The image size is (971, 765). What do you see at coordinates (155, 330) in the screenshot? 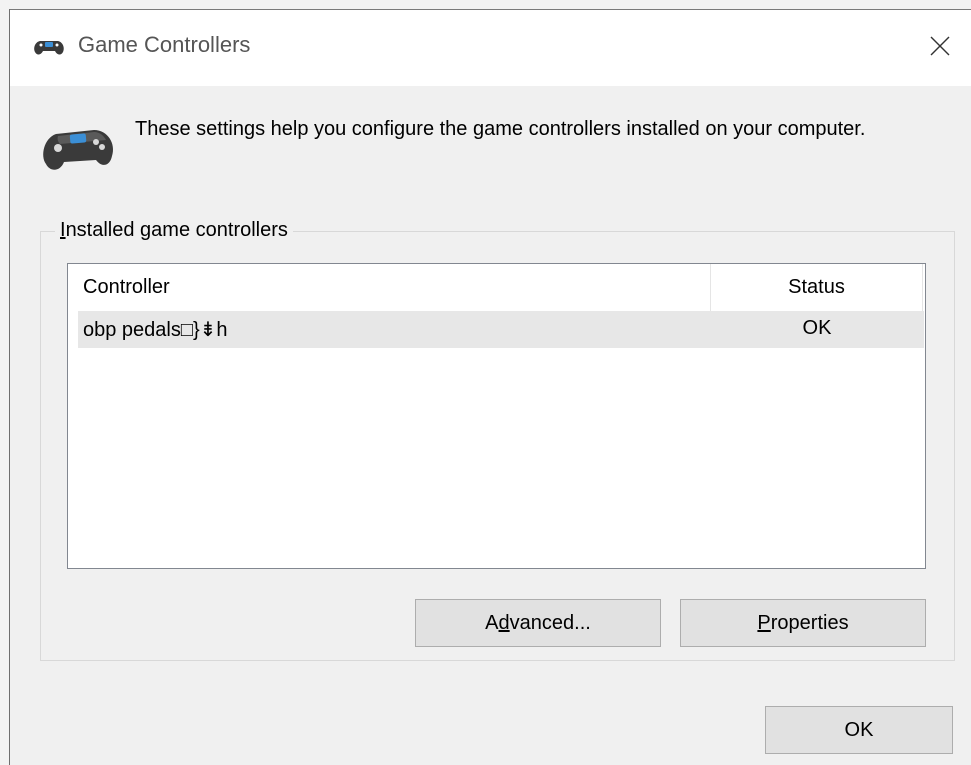
I see `controller-name: obp pedals□}⇟h` at bounding box center [155, 330].